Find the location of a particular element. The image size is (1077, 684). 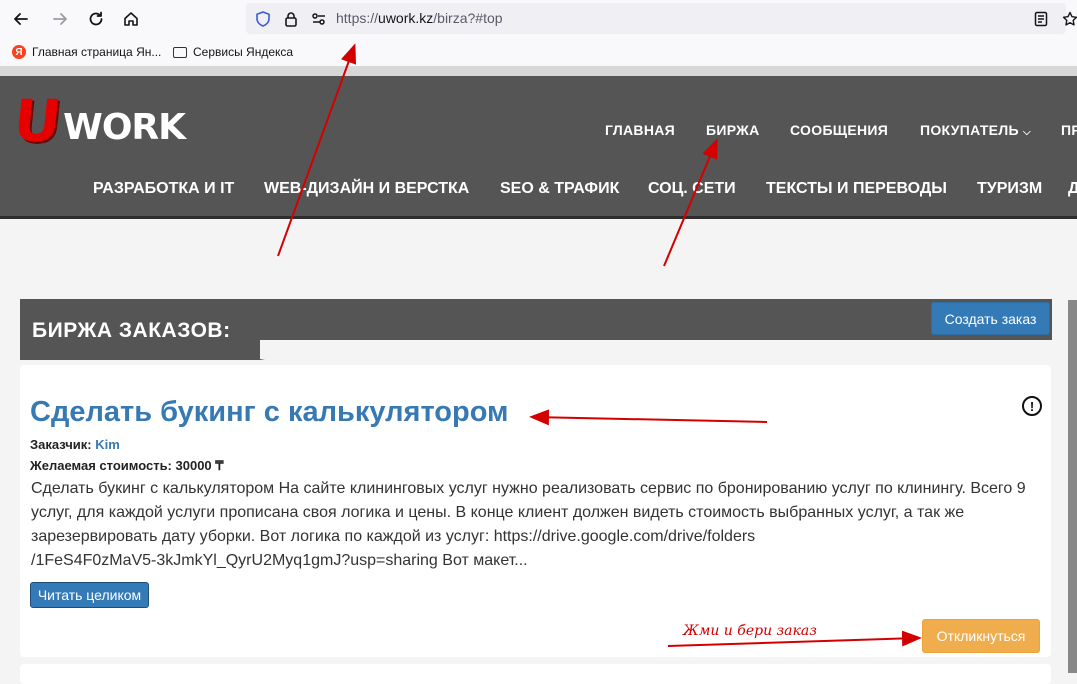

price-label: Желаемая стоимость: is located at coordinates (101, 465).